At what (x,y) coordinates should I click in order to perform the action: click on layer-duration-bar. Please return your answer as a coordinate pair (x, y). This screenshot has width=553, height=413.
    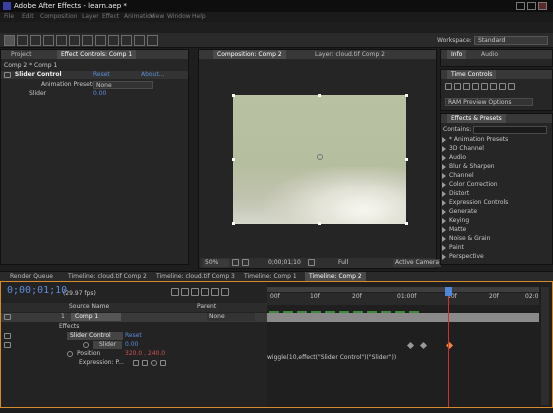
    Looking at the image, I should click on (403, 317).